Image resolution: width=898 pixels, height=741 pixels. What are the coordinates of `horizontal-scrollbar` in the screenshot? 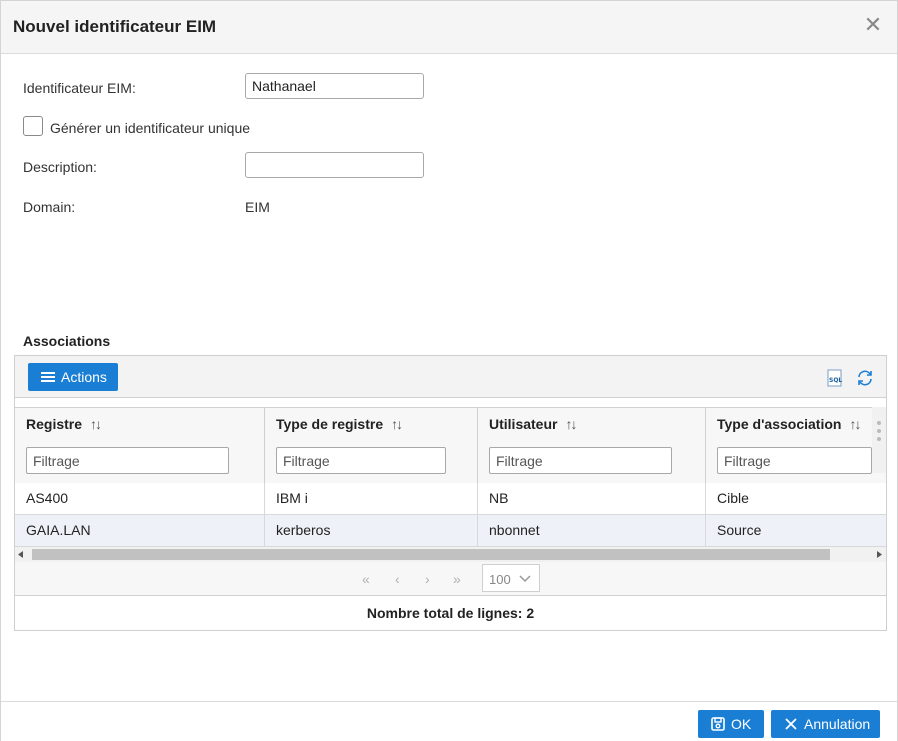 It's located at (450, 554).